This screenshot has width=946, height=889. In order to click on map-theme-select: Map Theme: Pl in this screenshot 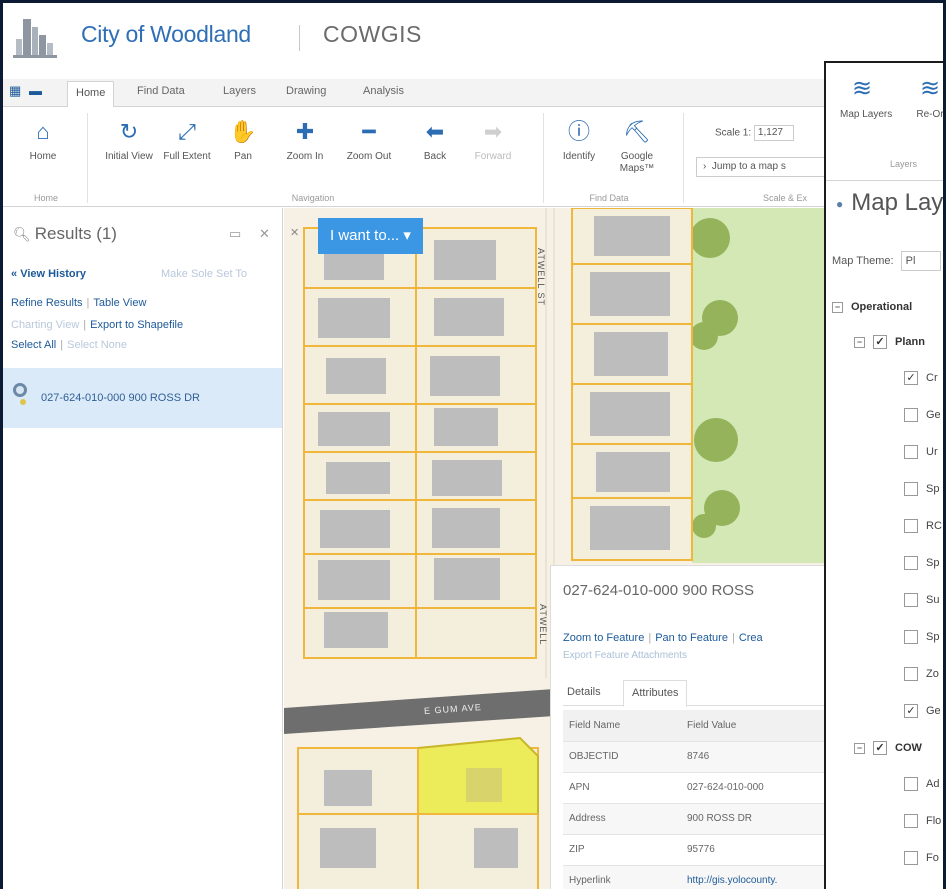, I will do `click(886, 261)`.